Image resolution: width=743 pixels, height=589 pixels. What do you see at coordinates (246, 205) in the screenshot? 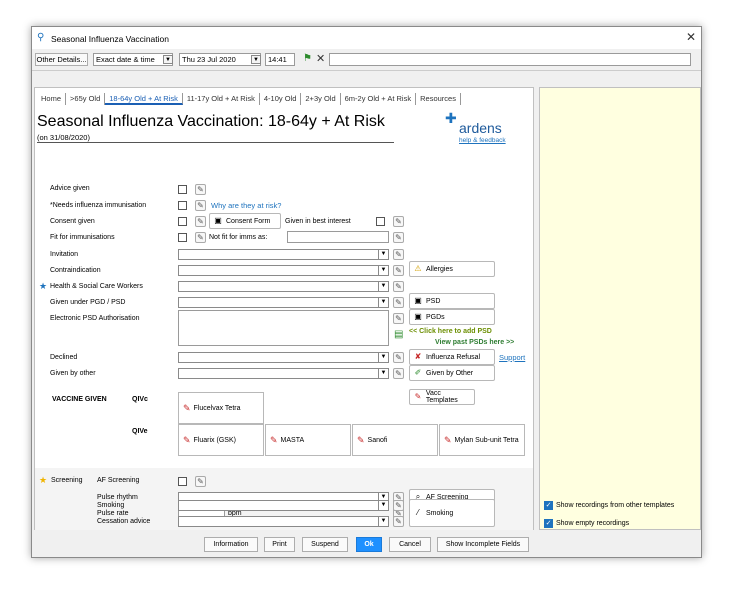
I see `why-at-risk-link: Why are they at risk?` at bounding box center [246, 205].